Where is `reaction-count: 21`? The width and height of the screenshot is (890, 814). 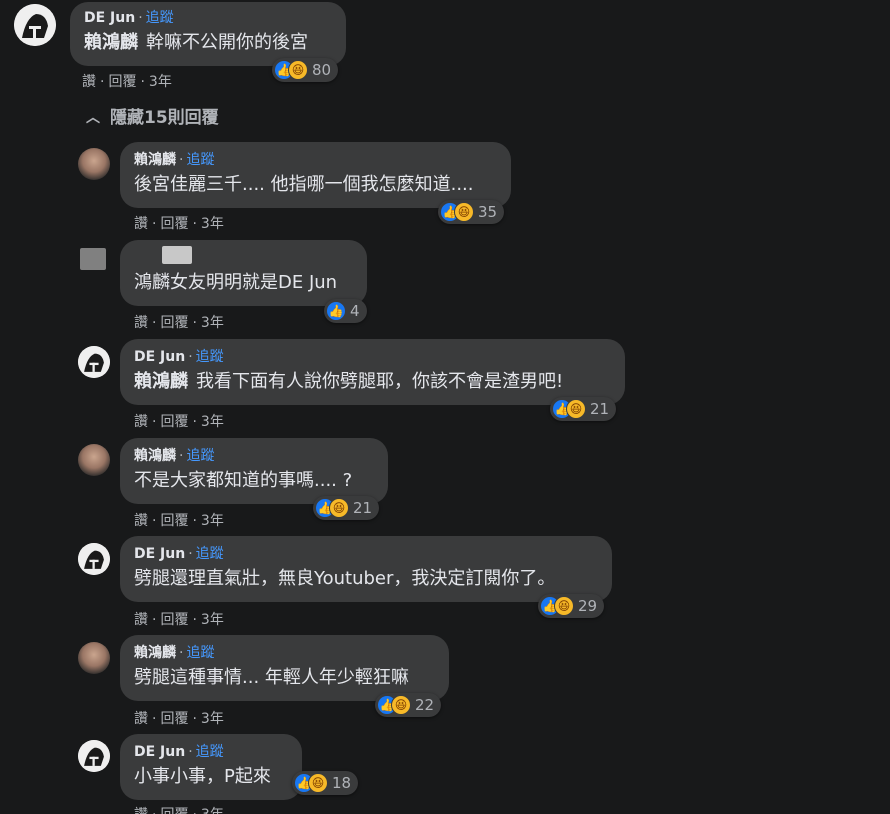
reaction-count: 21 is located at coordinates (363, 508).